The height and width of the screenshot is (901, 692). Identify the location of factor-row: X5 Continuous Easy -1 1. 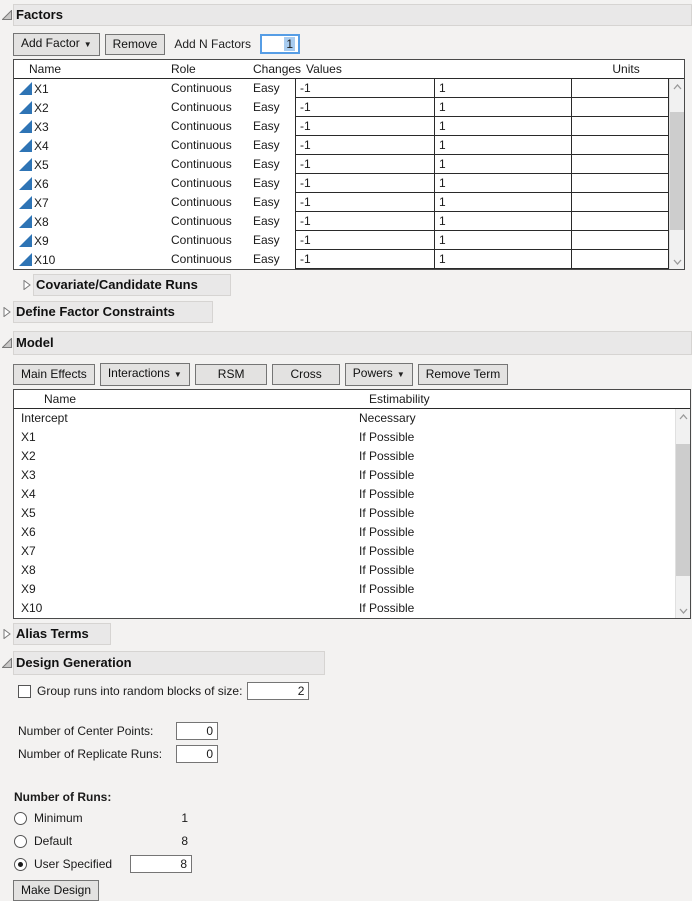
(349, 164).